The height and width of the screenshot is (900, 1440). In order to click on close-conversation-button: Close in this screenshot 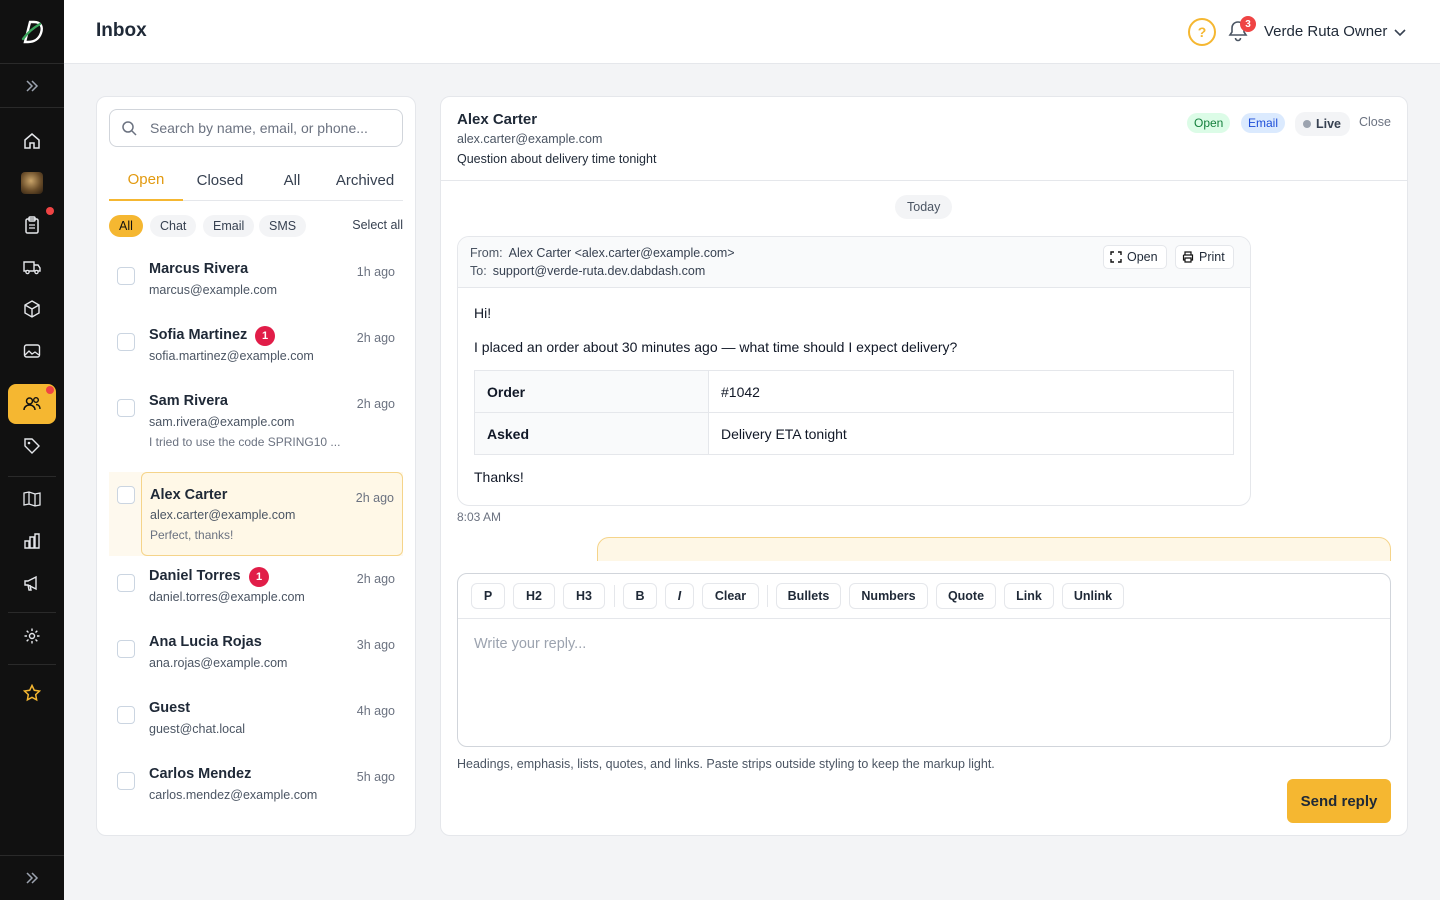, I will do `click(1375, 122)`.